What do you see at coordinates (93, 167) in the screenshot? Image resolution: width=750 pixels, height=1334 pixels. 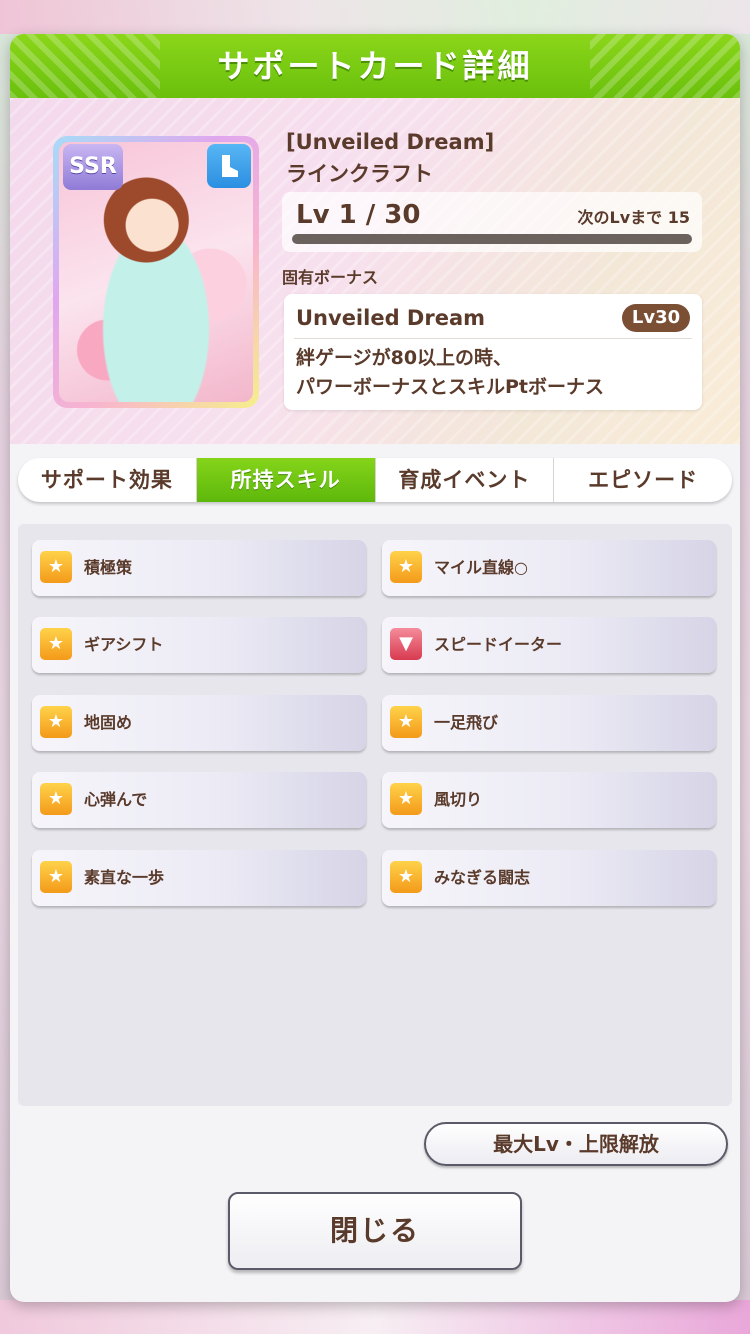 I see `rarity-badge: SSR` at bounding box center [93, 167].